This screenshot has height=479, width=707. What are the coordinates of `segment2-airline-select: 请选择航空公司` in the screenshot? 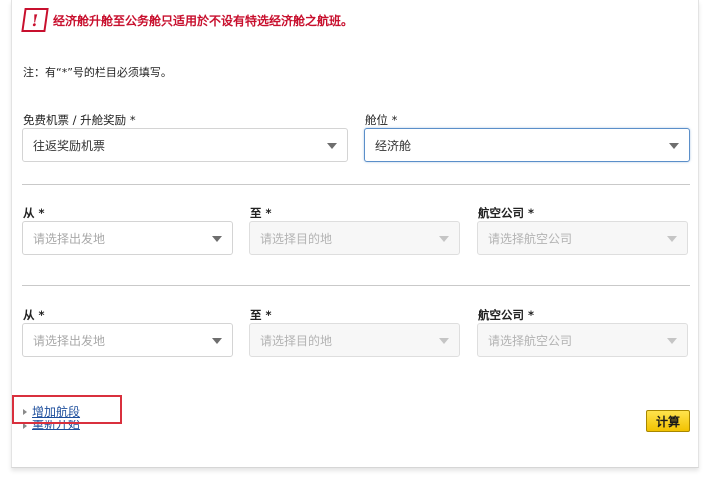 It's located at (582, 340).